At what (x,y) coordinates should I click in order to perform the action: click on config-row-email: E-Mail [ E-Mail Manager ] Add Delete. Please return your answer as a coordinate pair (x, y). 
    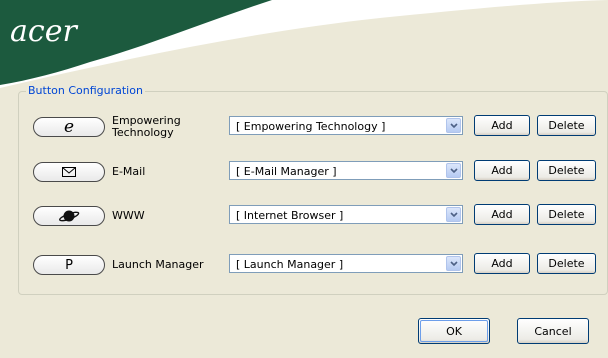
    Looking at the image, I should click on (304, 172).